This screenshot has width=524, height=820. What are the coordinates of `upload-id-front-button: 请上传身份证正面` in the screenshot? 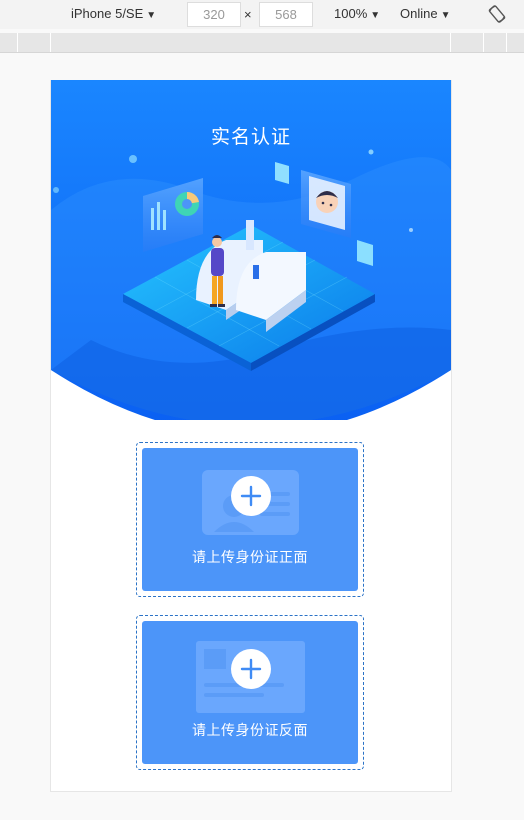 It's located at (250, 519).